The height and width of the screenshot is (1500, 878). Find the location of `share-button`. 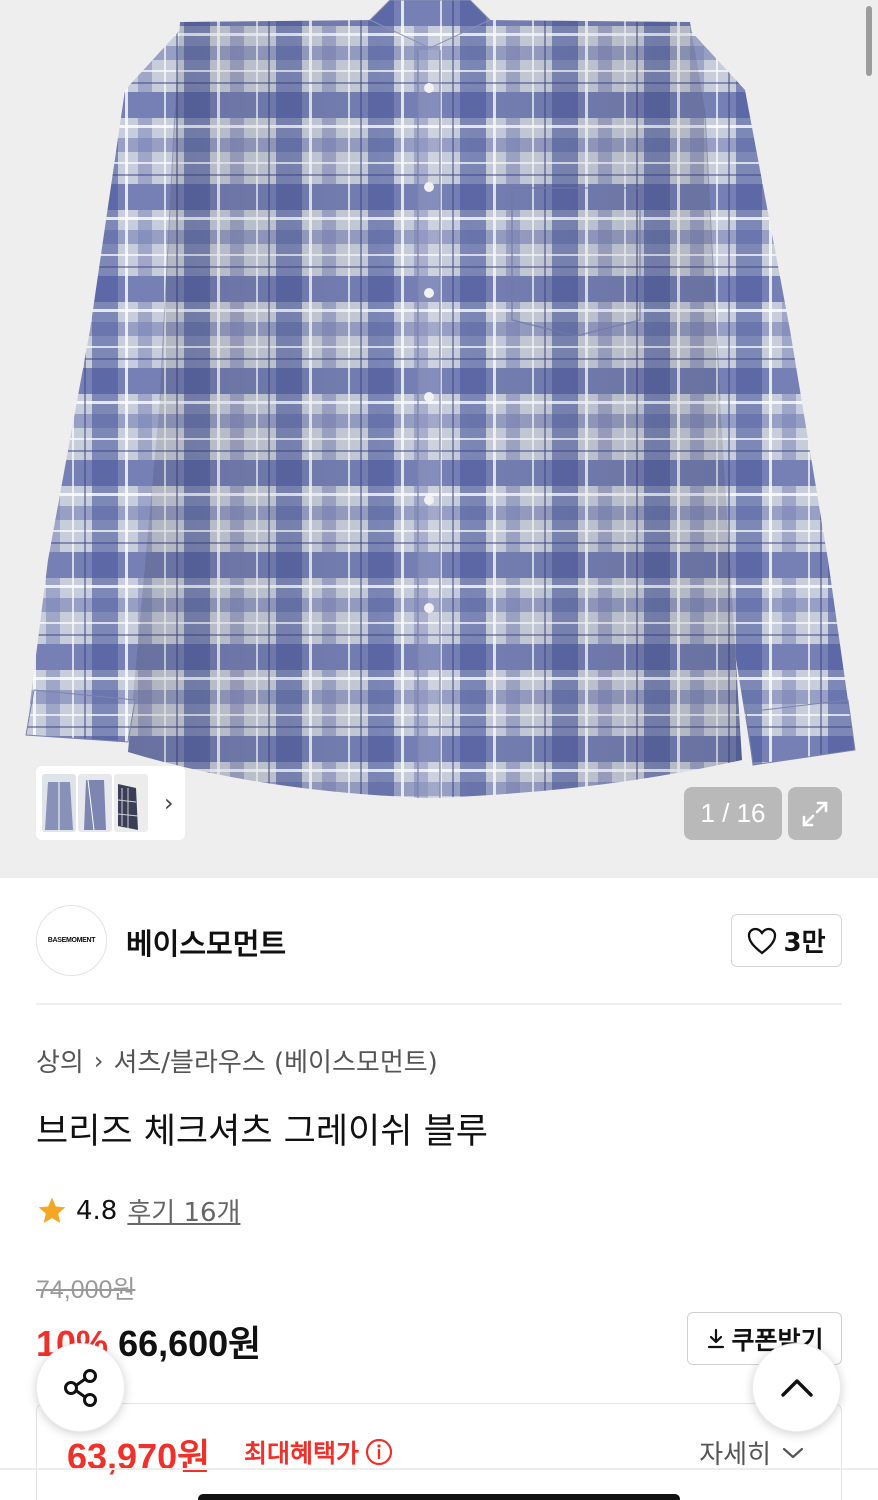

share-button is located at coordinates (80, 1387).